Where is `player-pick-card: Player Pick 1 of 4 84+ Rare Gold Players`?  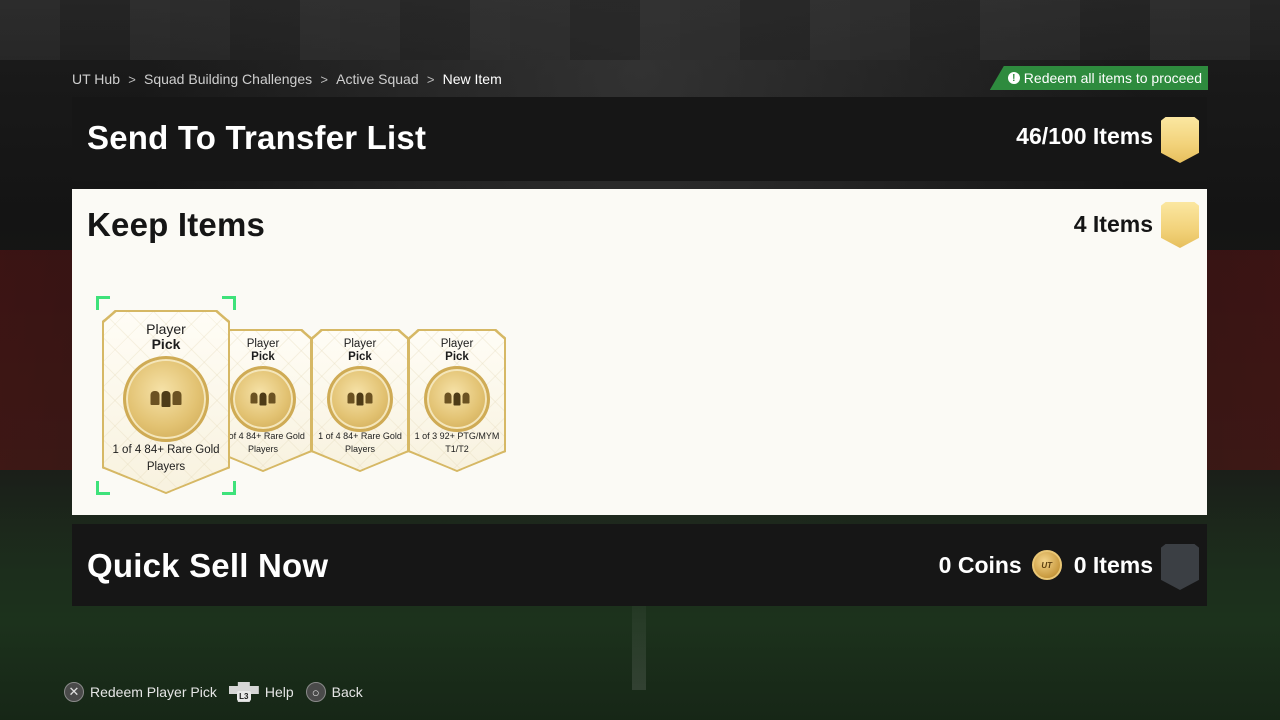 player-pick-card: Player Pick 1 of 4 84+ Rare Gold Players is located at coordinates (360, 400).